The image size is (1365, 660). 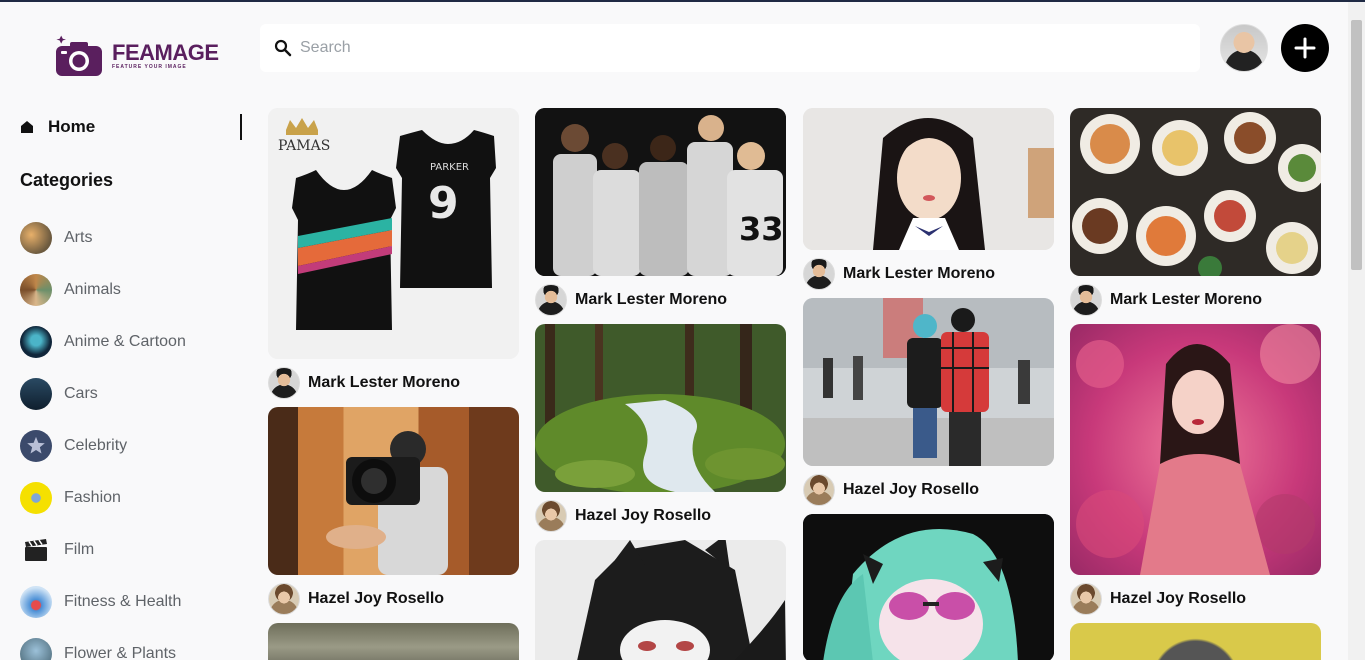 What do you see at coordinates (1195, 192) in the screenshot?
I see `food-table-photo` at bounding box center [1195, 192].